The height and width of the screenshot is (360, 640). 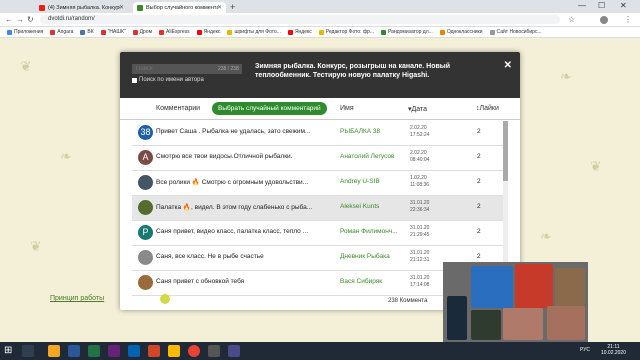 What do you see at coordinates (417, 109) in the screenshot?
I see `date-column-header: ▾Дата` at bounding box center [417, 109].